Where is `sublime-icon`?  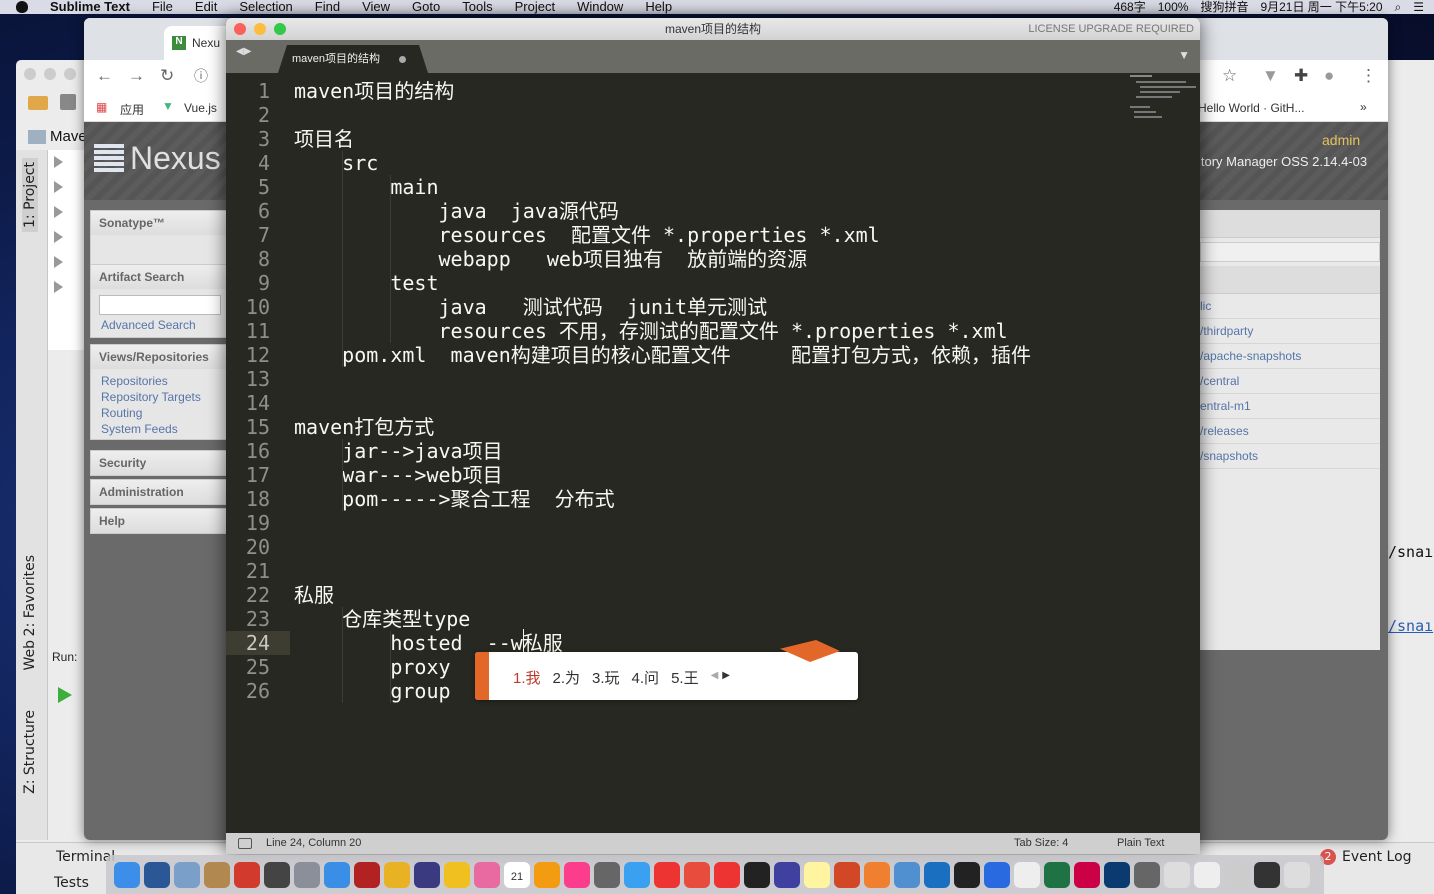 sublime-icon is located at coordinates (277, 874).